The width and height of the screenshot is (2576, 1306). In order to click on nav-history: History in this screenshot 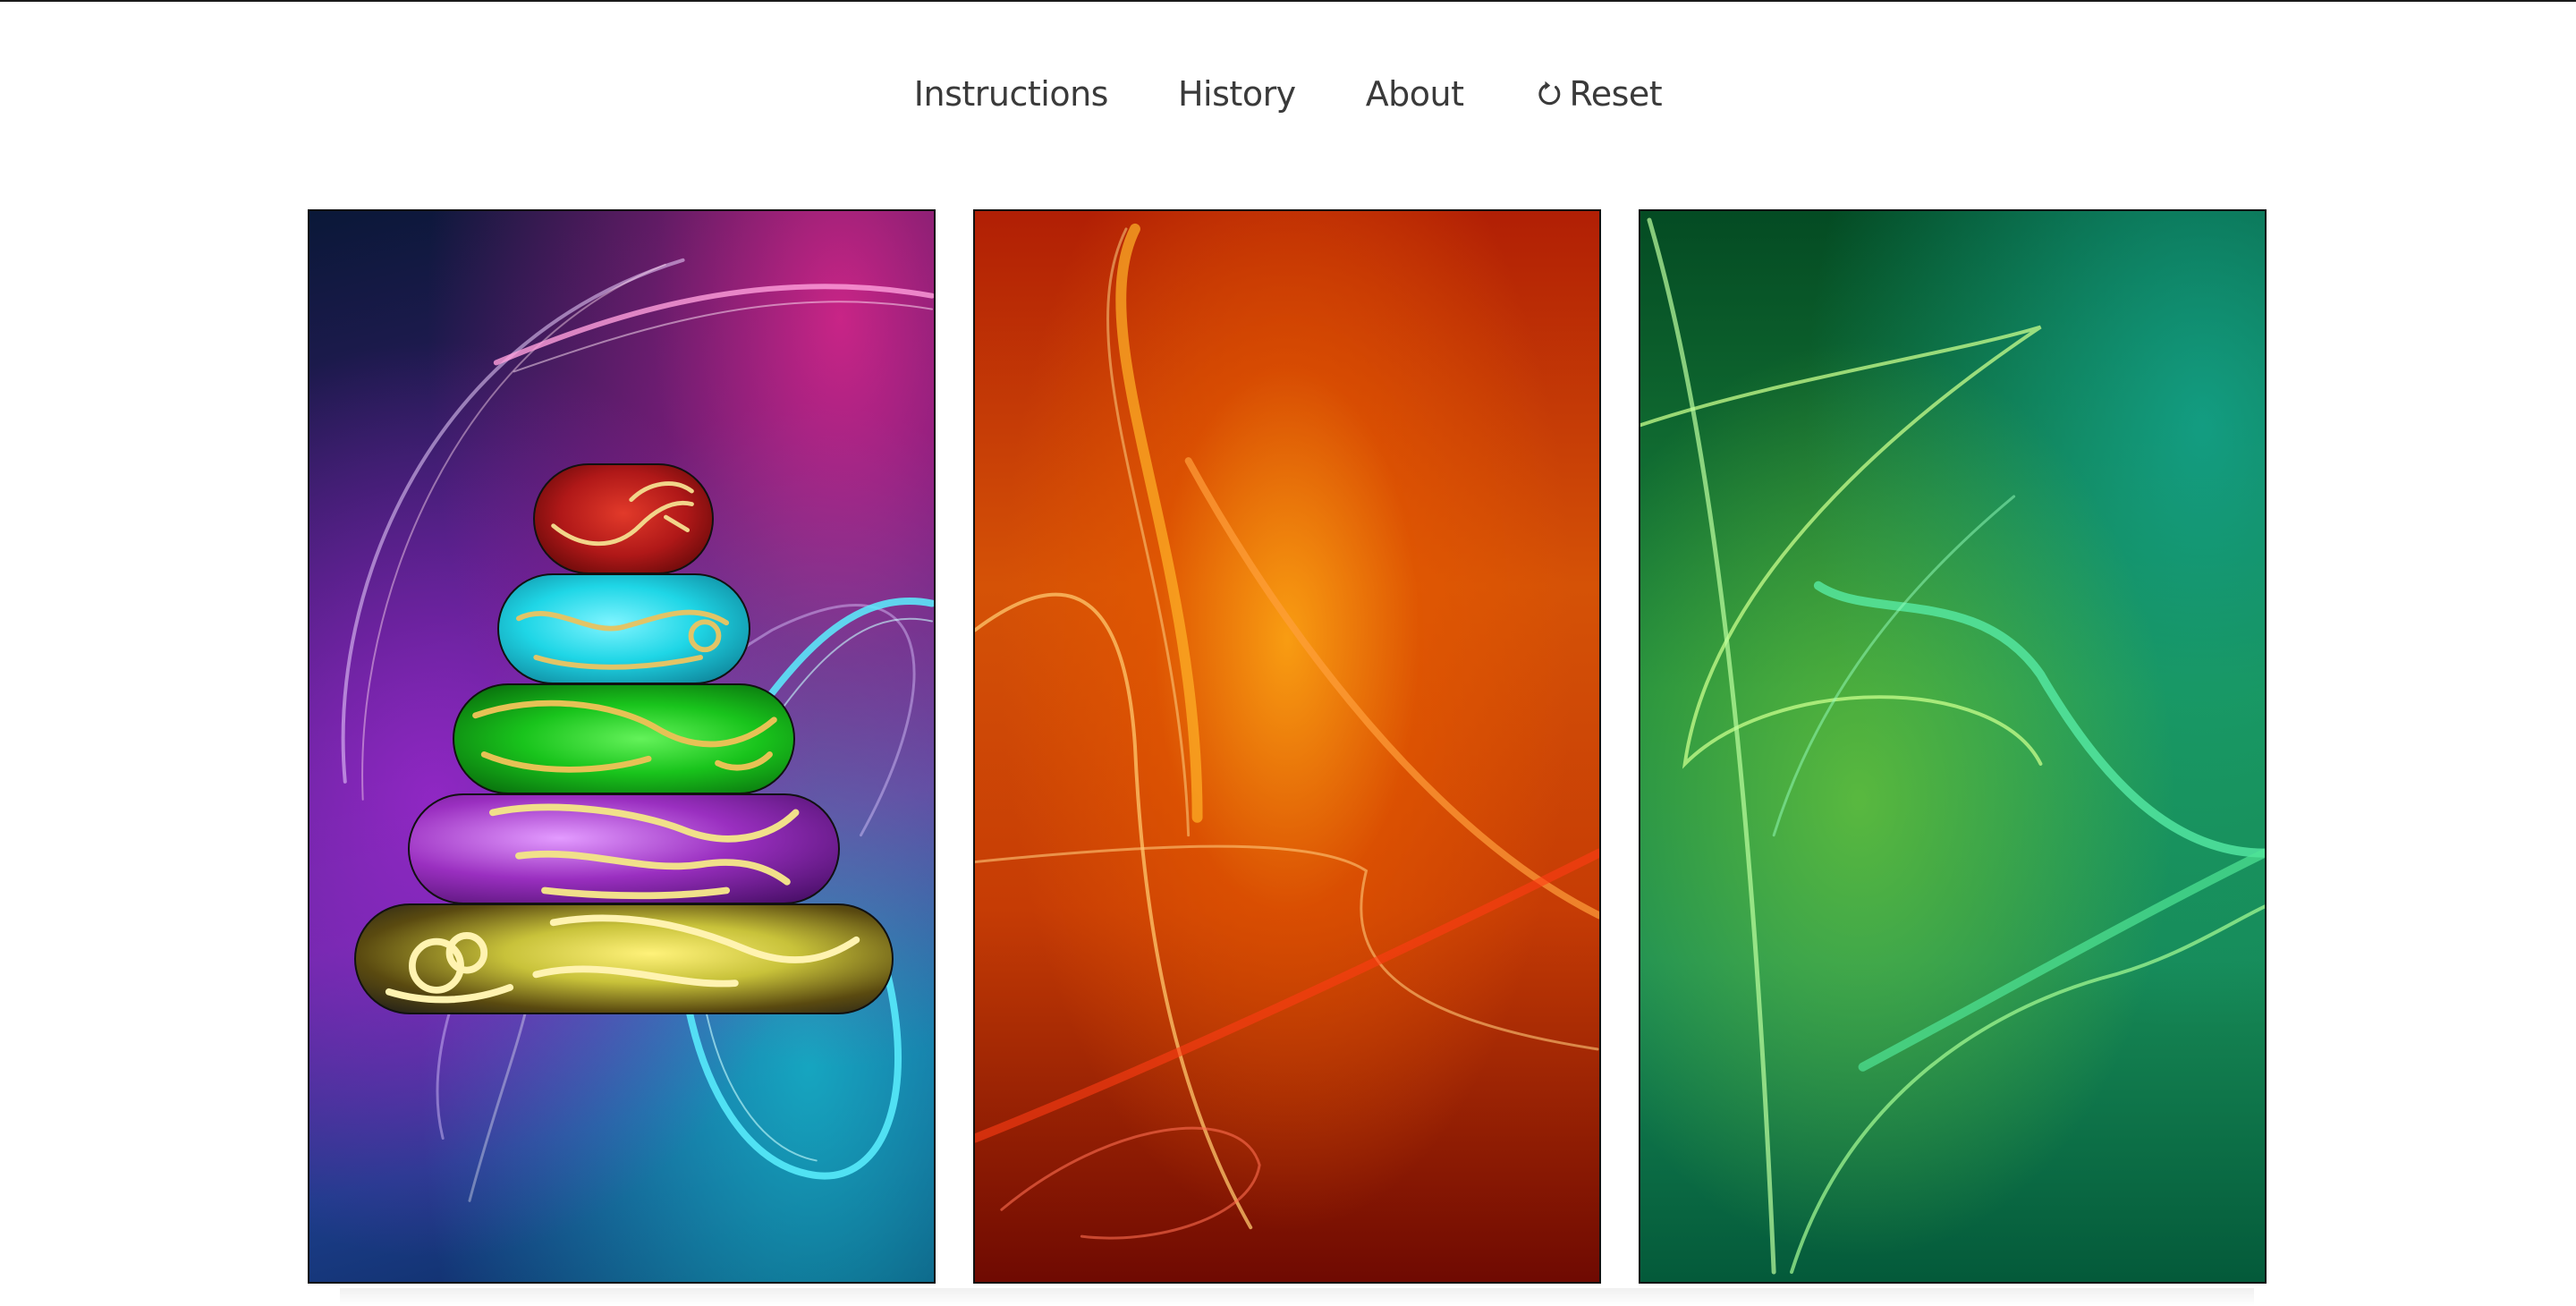, I will do `click(1237, 94)`.